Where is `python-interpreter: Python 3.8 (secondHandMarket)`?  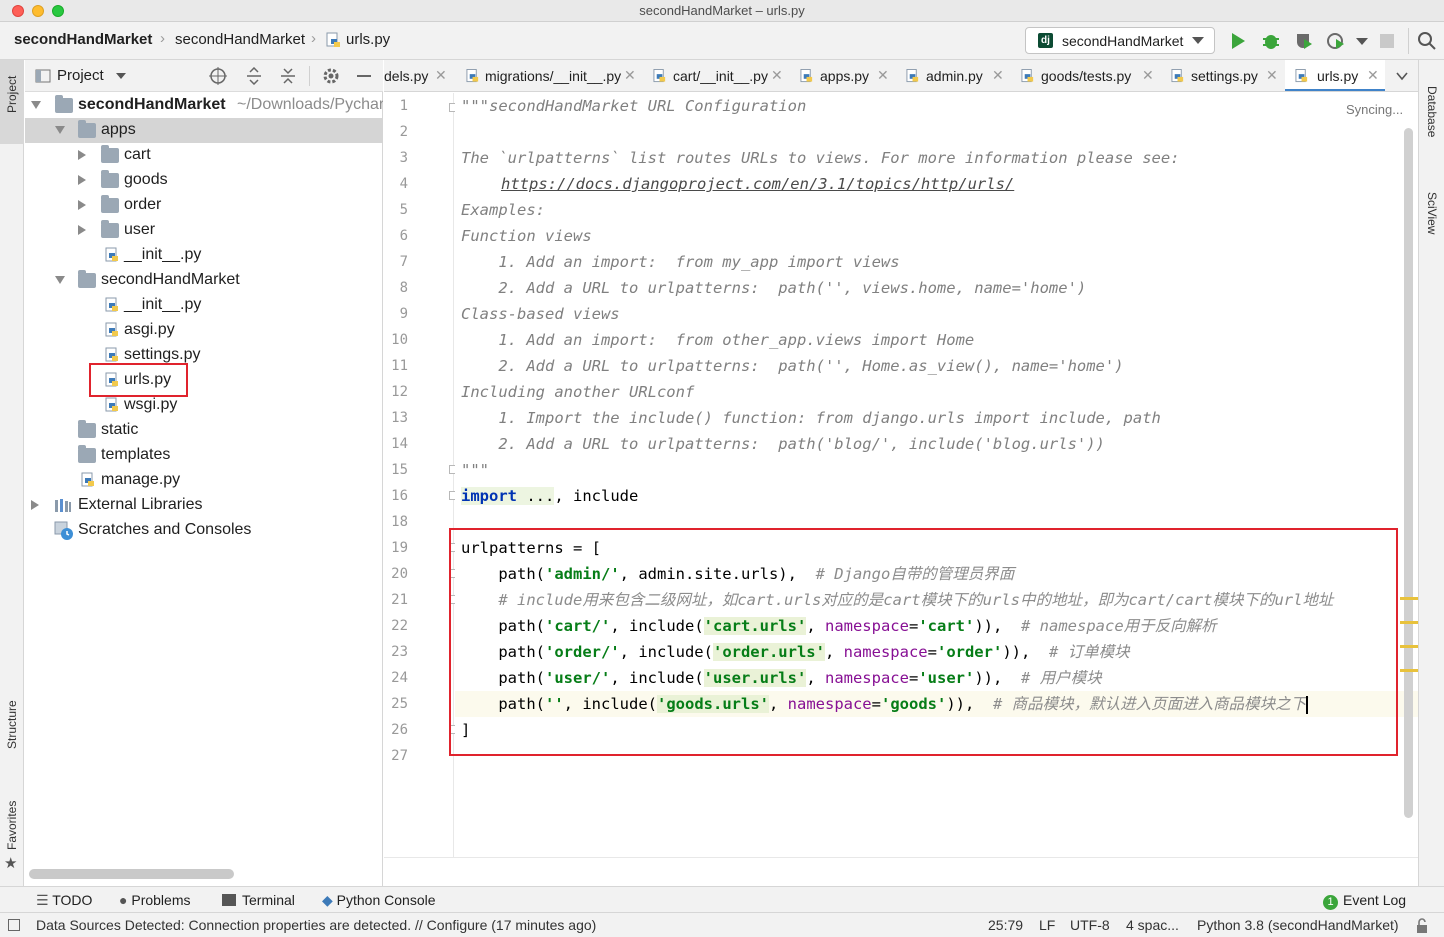
python-interpreter: Python 3.8 (secondHandMarket) is located at coordinates (1298, 925).